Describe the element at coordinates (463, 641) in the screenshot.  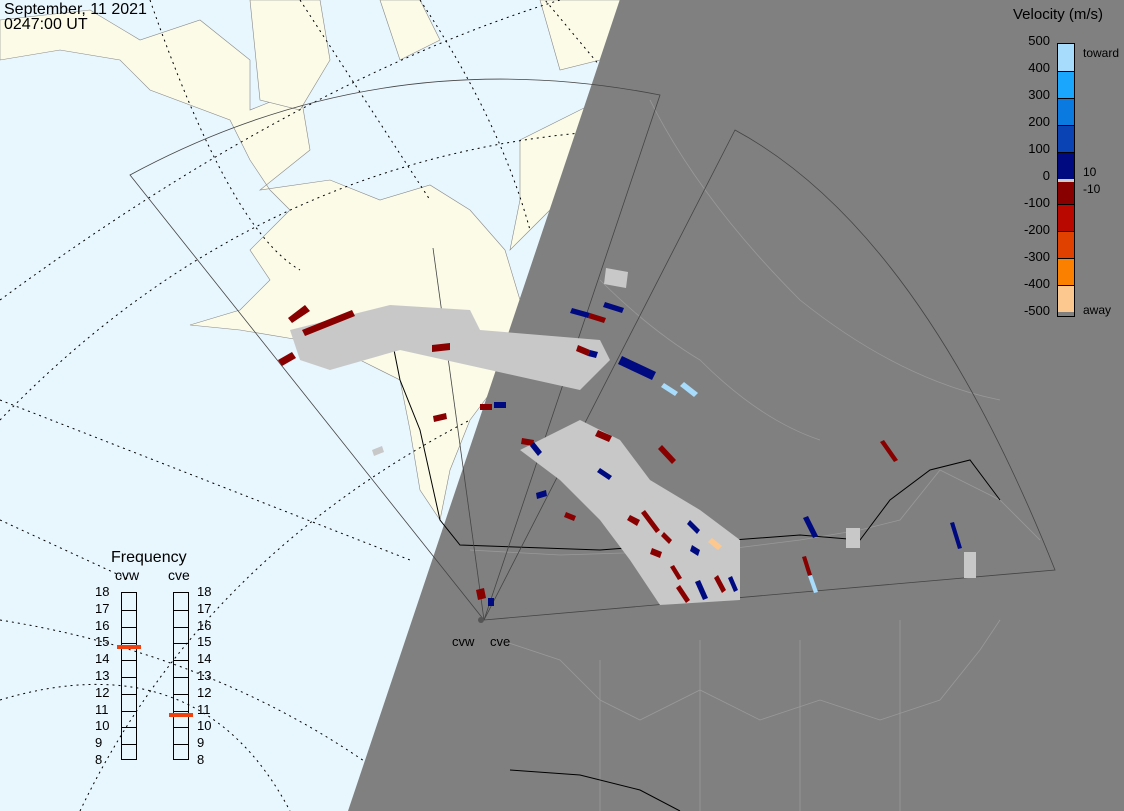
I see `radar-label-cvw: cvw` at that location.